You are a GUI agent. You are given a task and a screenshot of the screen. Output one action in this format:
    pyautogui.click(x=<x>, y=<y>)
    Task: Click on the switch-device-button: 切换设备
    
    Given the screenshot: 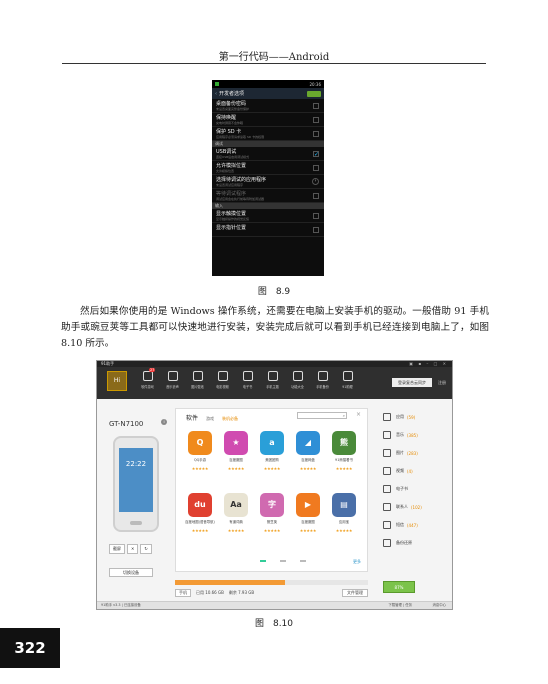 What is the action you would take?
    pyautogui.click(x=131, y=572)
    